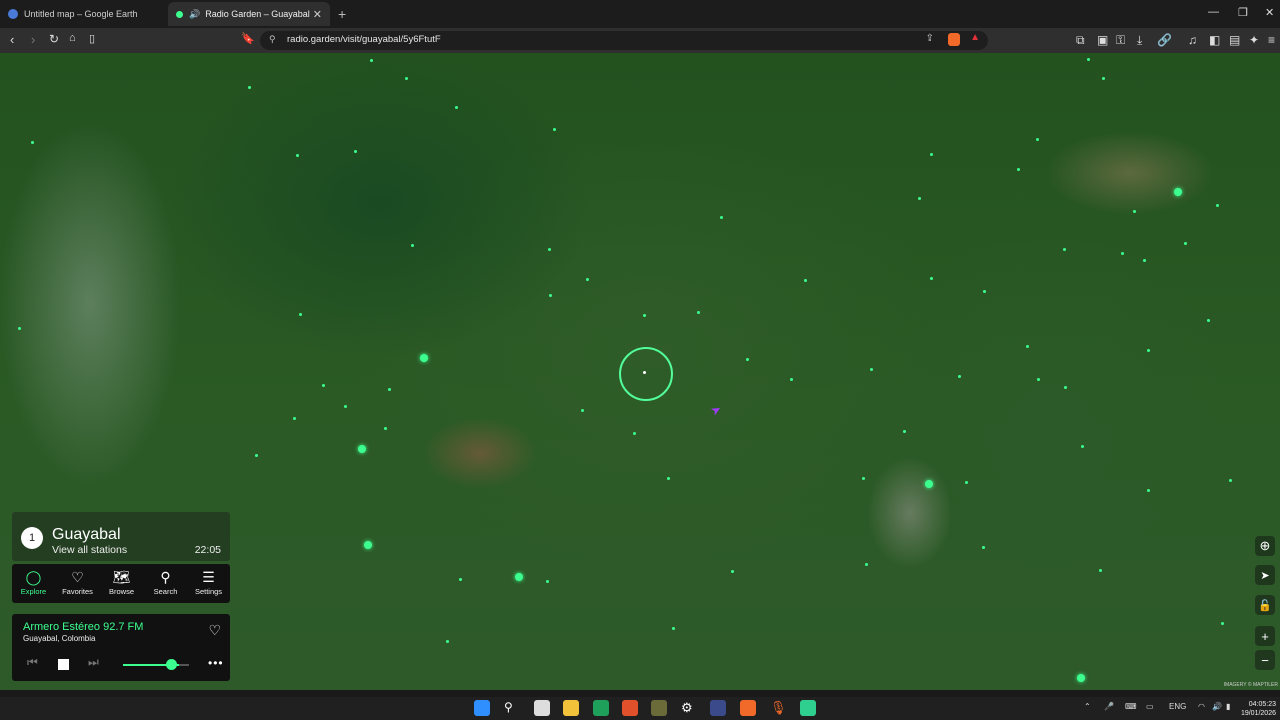 The height and width of the screenshot is (720, 1280). Describe the element at coordinates (1265, 575) in the screenshot. I see `locate-me-icon: ➤` at that location.